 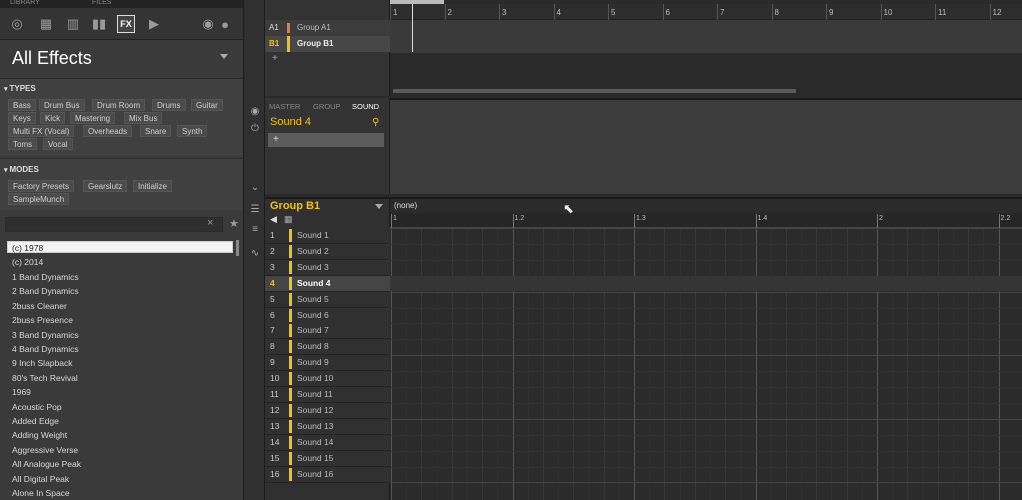 What do you see at coordinates (39, 435) in the screenshot?
I see `list-item: Adding Weight` at bounding box center [39, 435].